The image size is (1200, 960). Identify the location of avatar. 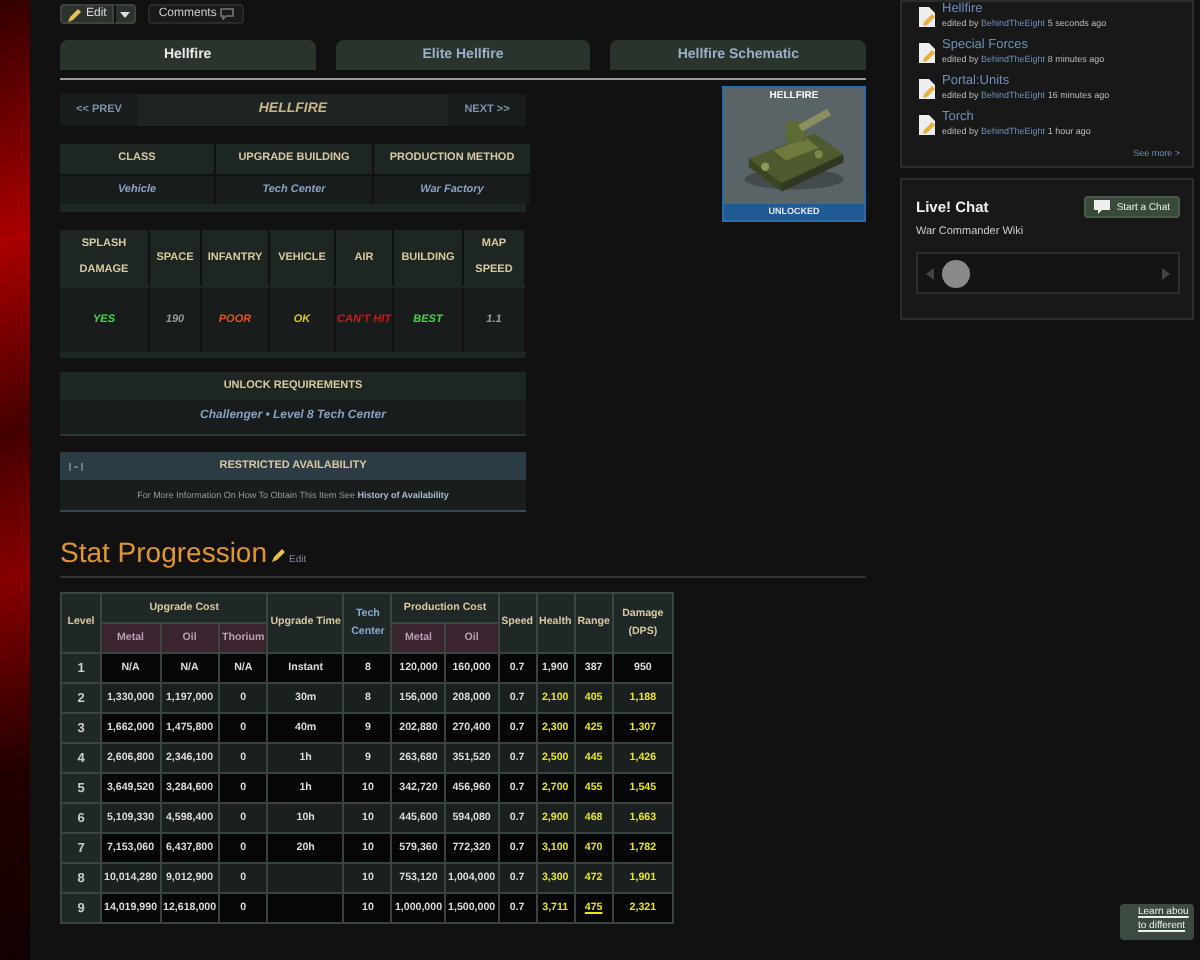
(956, 273).